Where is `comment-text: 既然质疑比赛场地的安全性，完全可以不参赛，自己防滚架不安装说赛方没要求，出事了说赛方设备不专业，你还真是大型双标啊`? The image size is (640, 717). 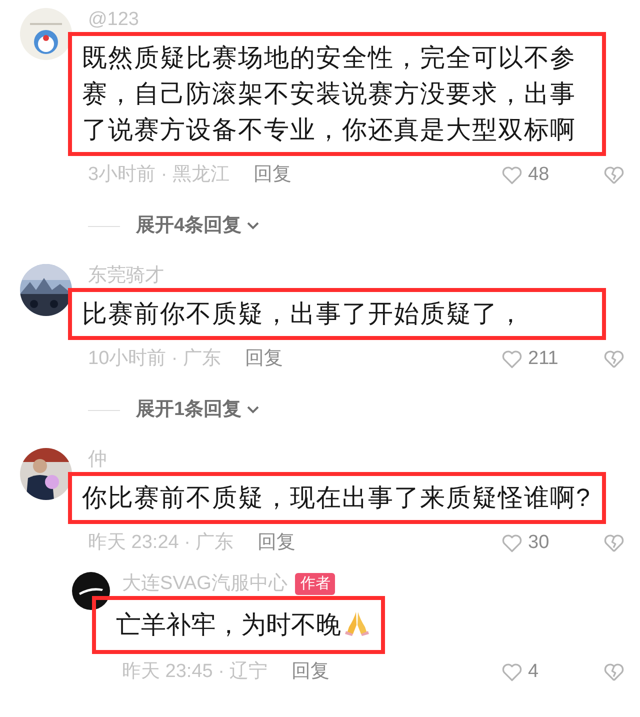 comment-text: 既然质疑比赛场地的安全性，完全可以不参赛，自己防滚架不安装说赛方没要求，出事了说赛方设备不专业，你还真是大型双标啊 is located at coordinates (337, 94).